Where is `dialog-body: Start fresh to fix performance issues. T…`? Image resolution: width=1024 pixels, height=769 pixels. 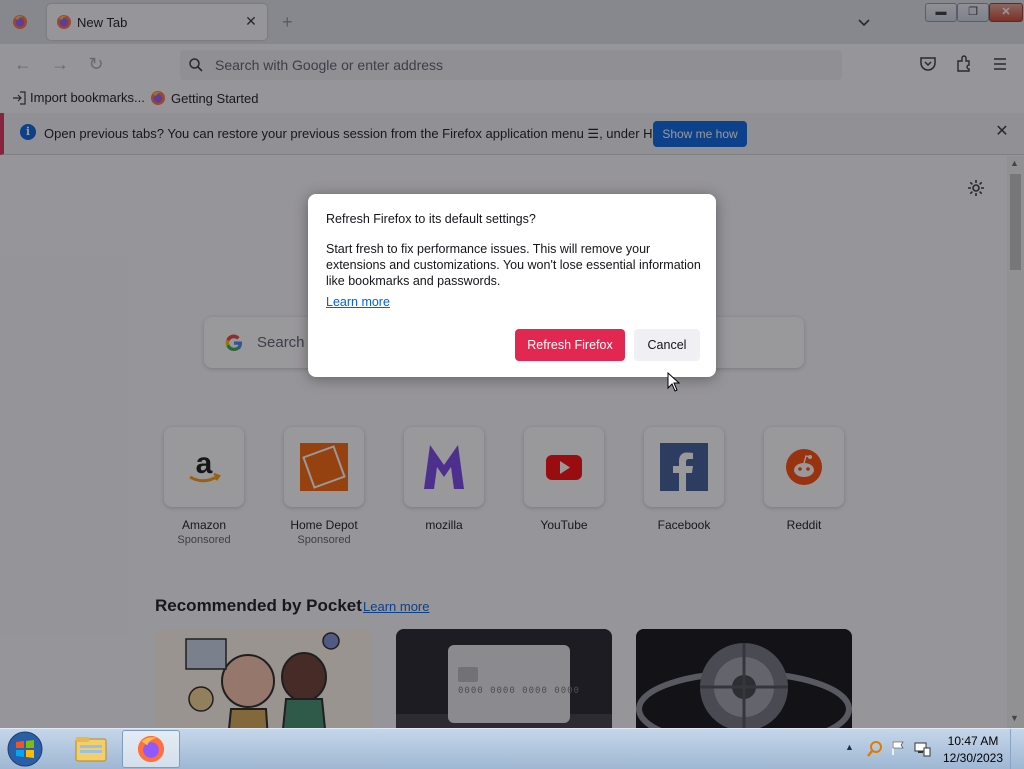
dialog-body: Start fresh to fix performance issues. T… is located at coordinates (513, 265).